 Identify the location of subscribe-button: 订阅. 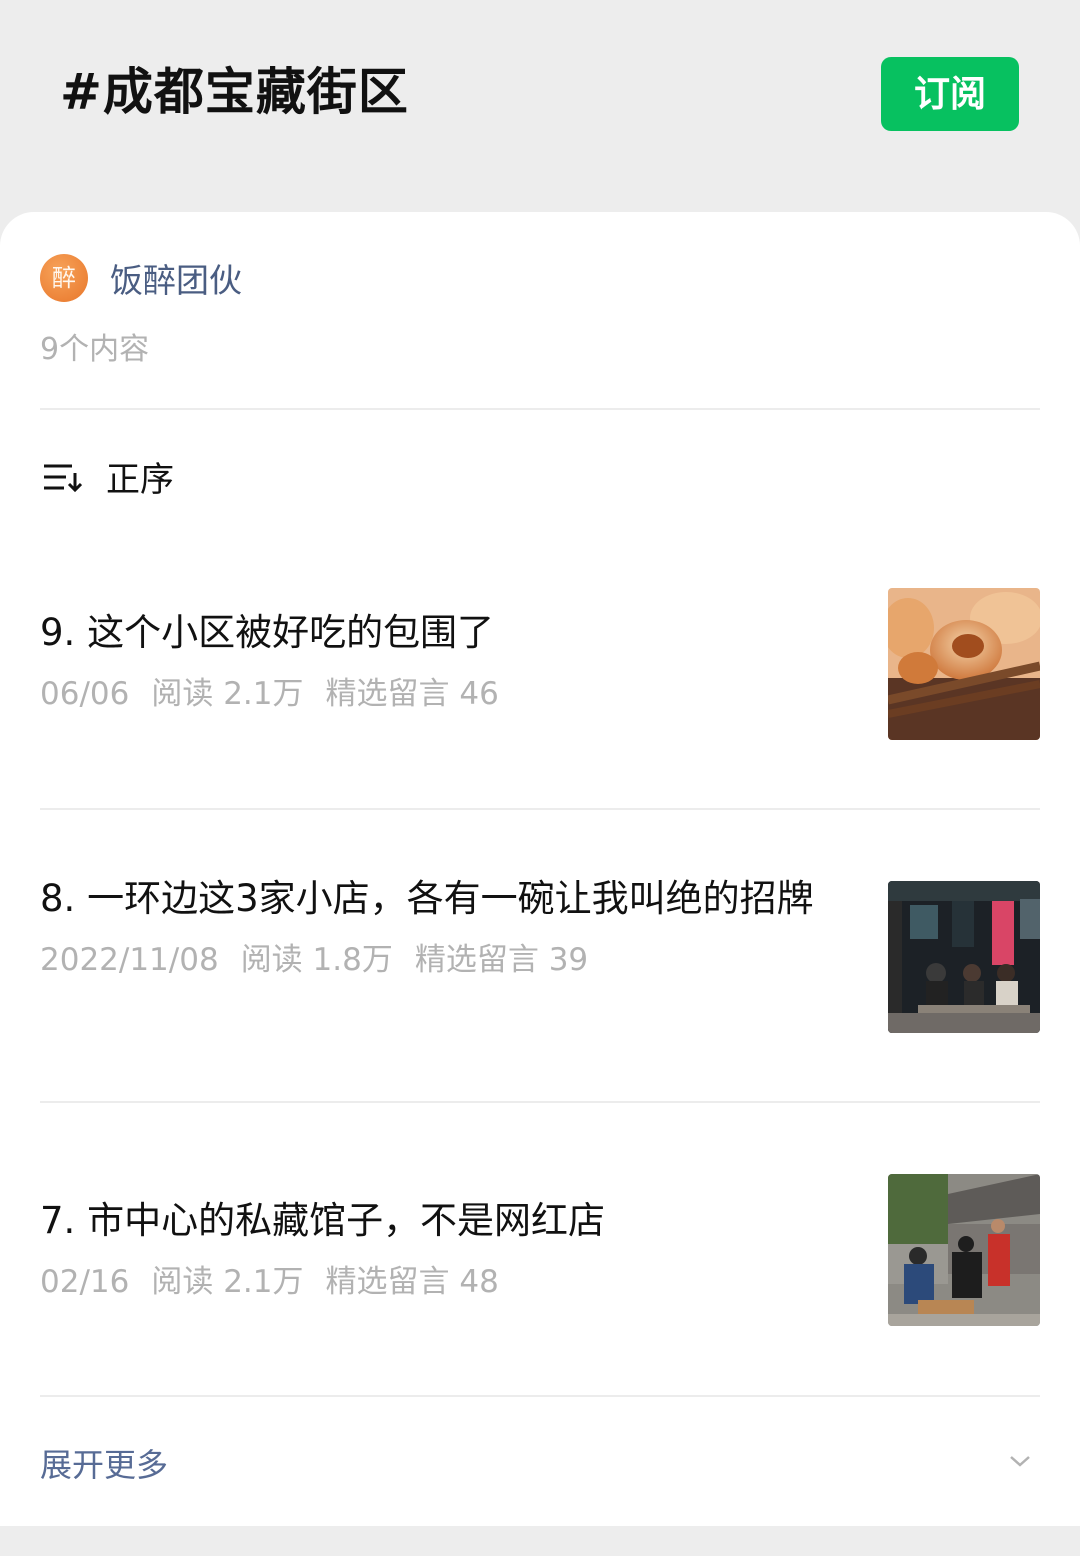
(950, 94).